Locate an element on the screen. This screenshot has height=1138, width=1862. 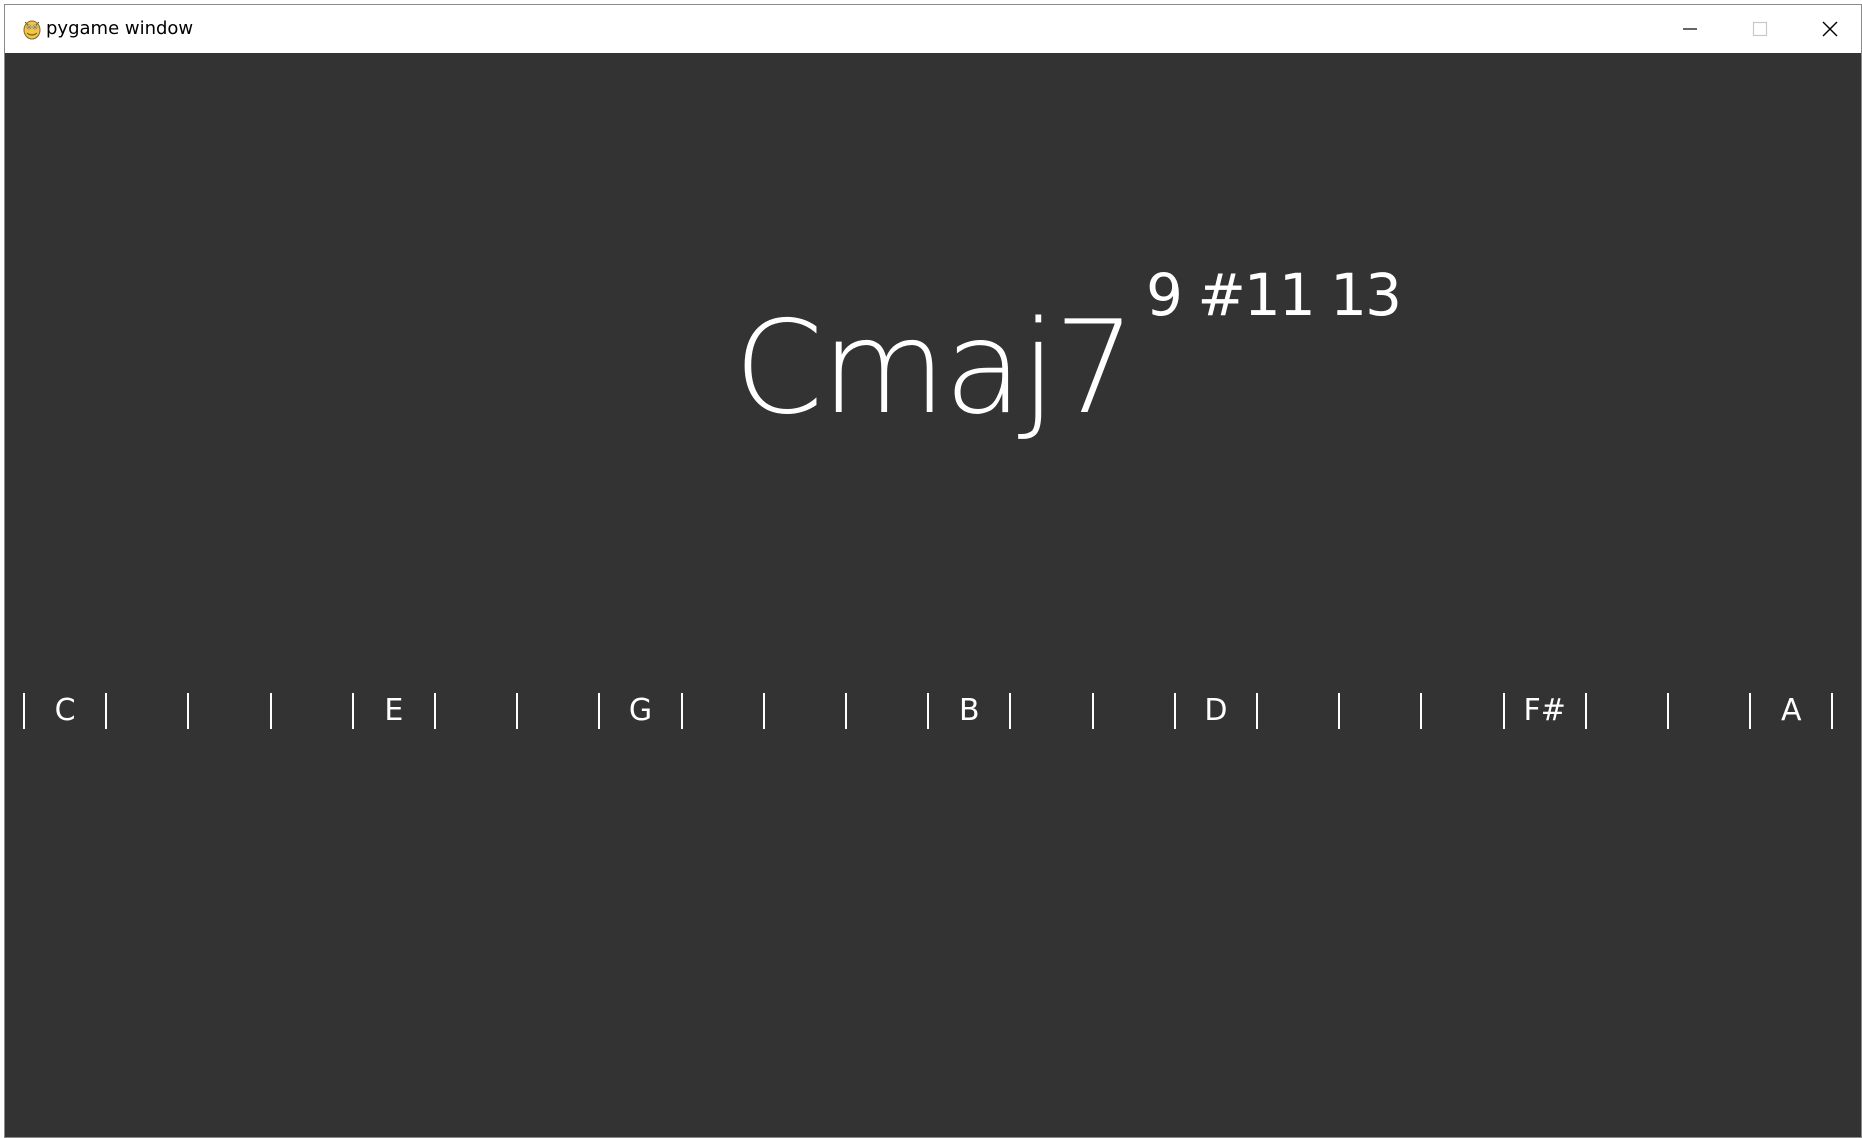
note-cell: D is located at coordinates (1214, 711).